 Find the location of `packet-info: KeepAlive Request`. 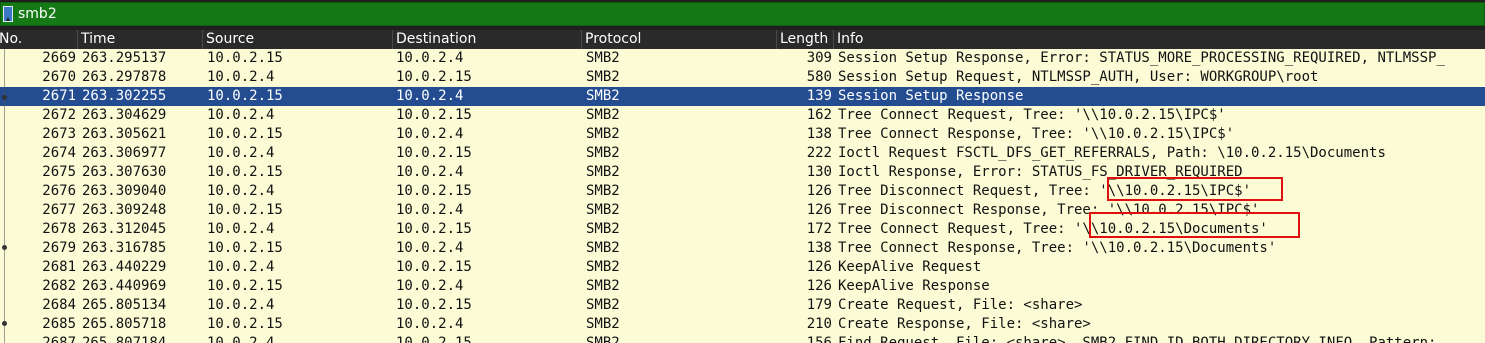

packet-info: KeepAlive Request is located at coordinates (910, 267).